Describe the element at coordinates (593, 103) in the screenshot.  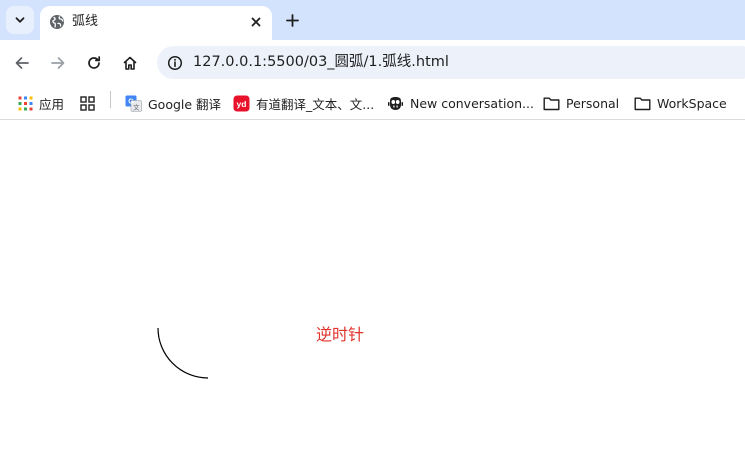
I see `bookmark-label: Personal` at that location.